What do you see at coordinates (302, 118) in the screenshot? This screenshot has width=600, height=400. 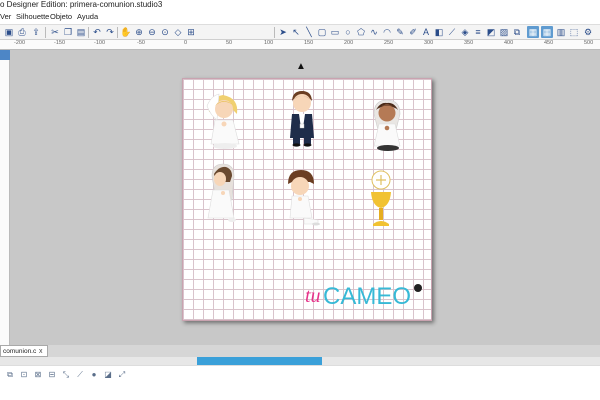 I see `boy-navy-suit-figure` at bounding box center [302, 118].